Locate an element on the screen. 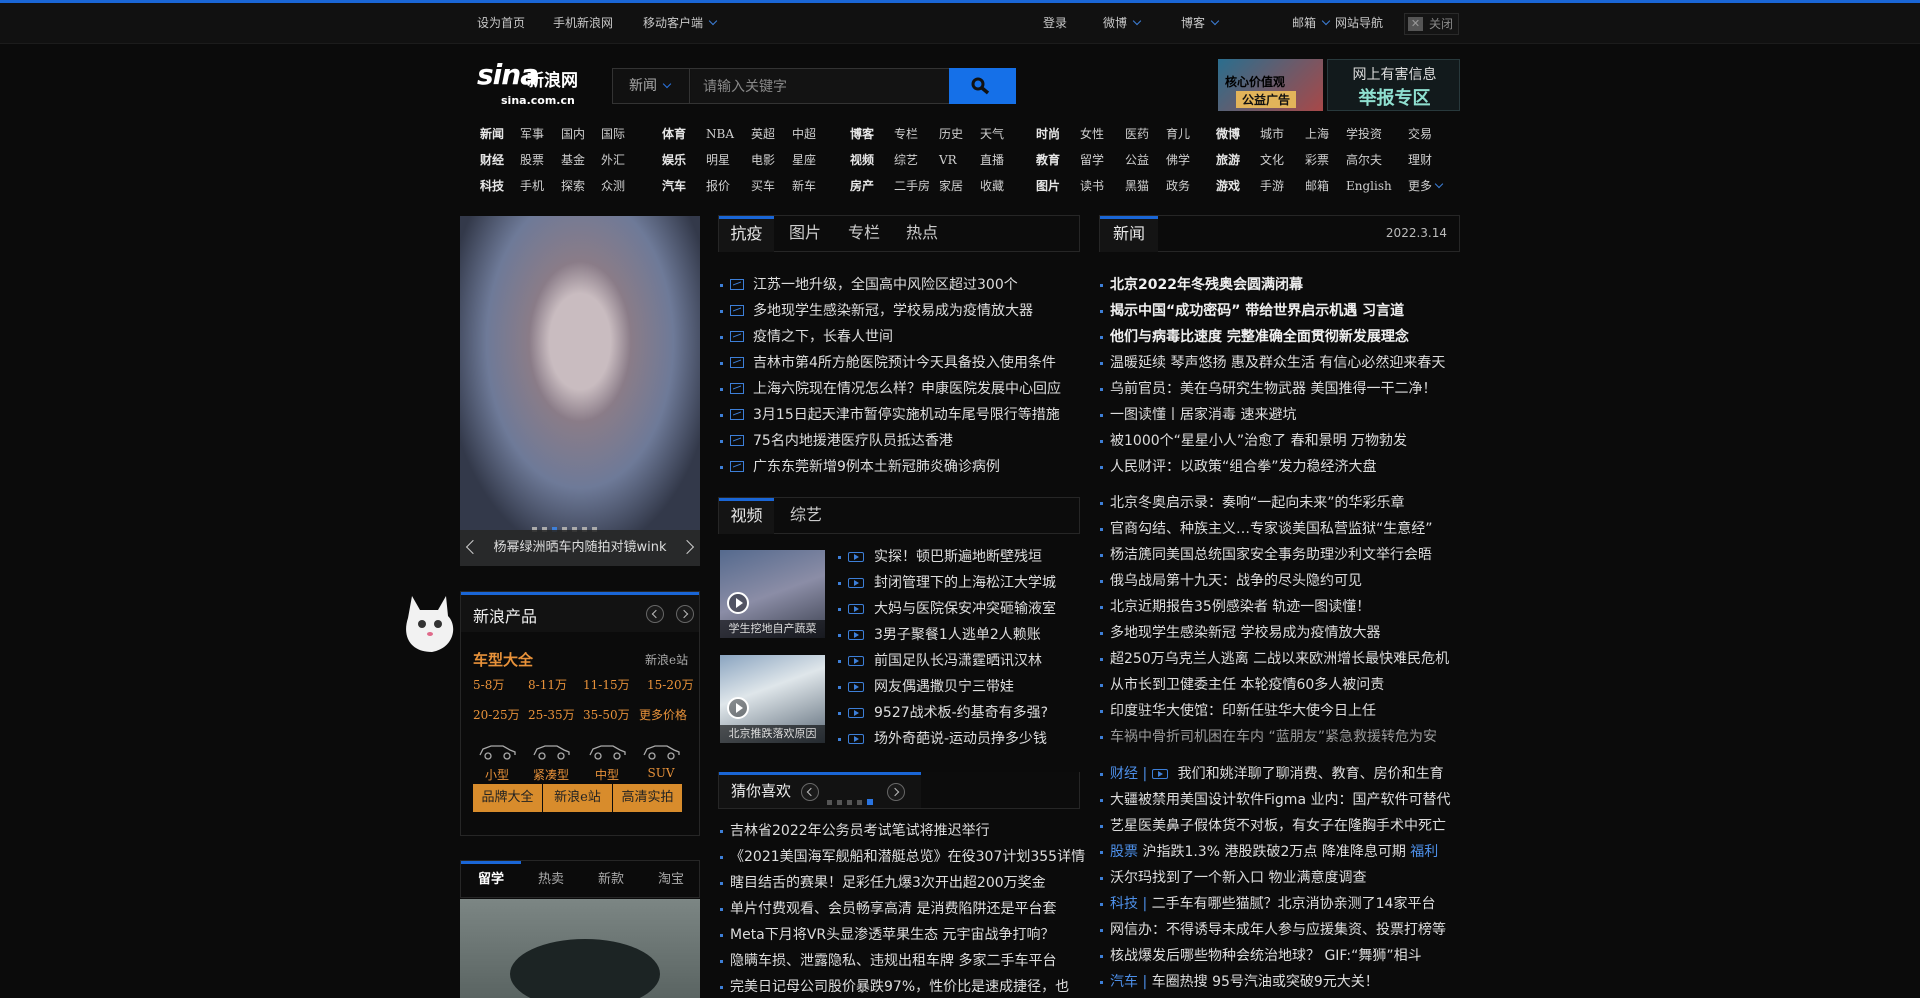 The image size is (1920, 998). nav-link: 游戏 is located at coordinates (1228, 186).